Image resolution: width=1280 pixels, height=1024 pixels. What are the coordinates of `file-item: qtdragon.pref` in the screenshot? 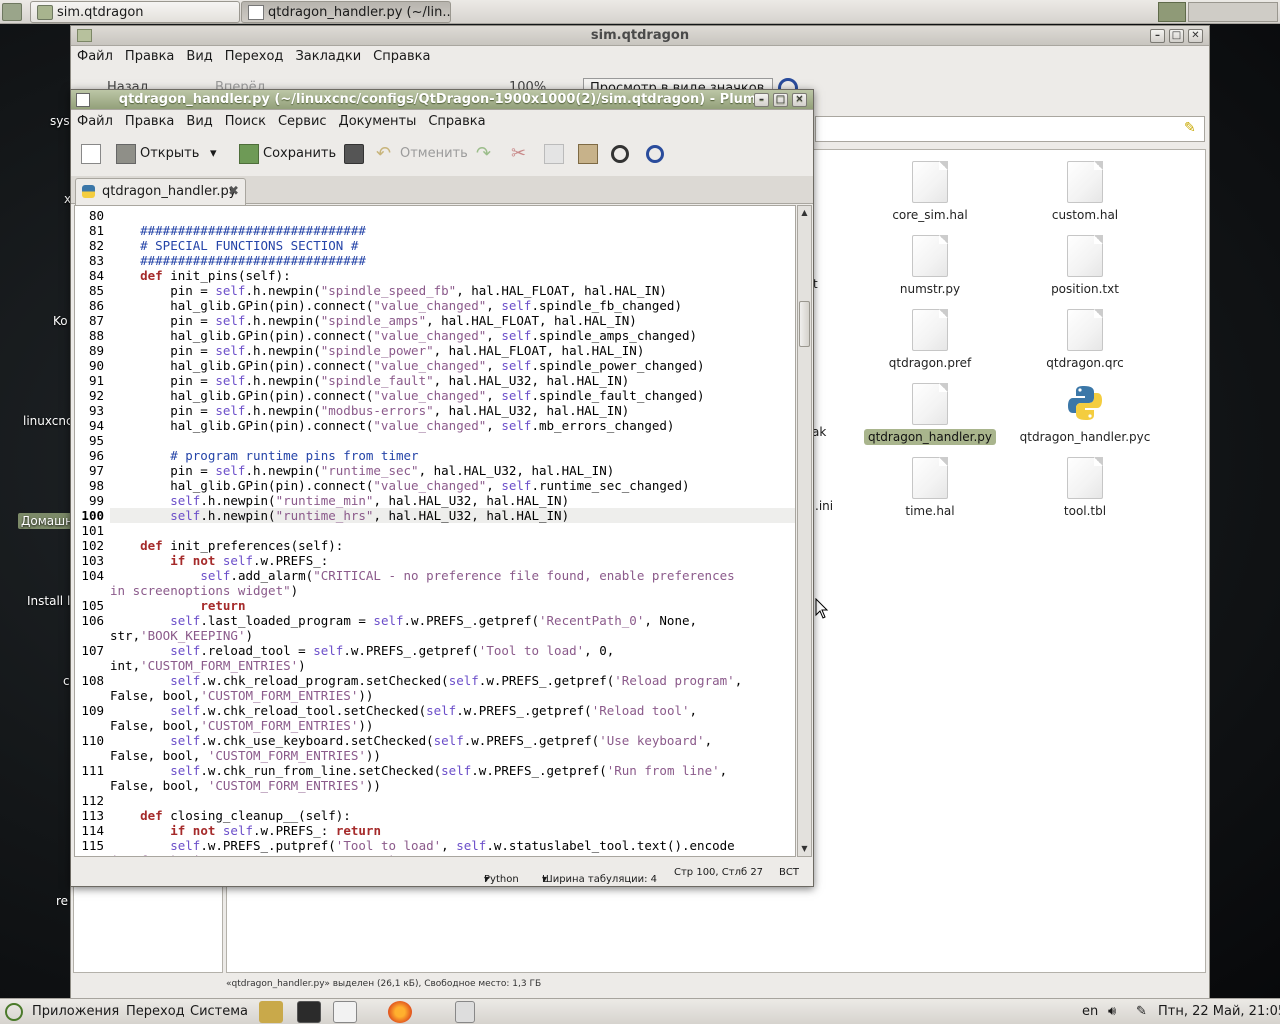 It's located at (930, 340).